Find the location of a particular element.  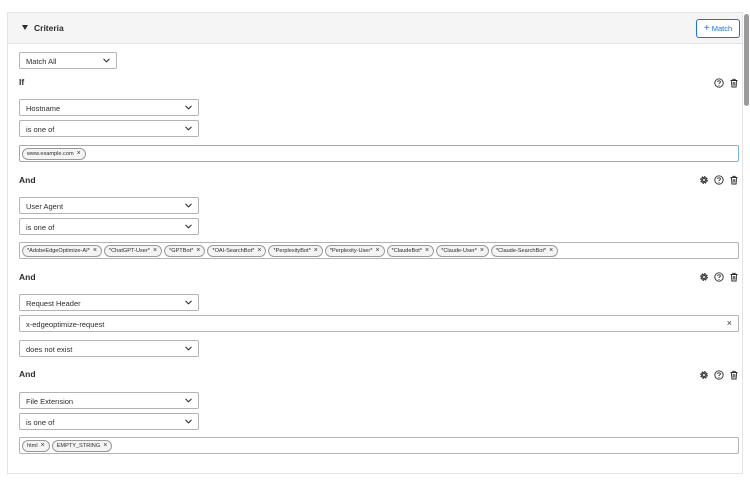

match-mode-value: Match All is located at coordinates (41, 61).